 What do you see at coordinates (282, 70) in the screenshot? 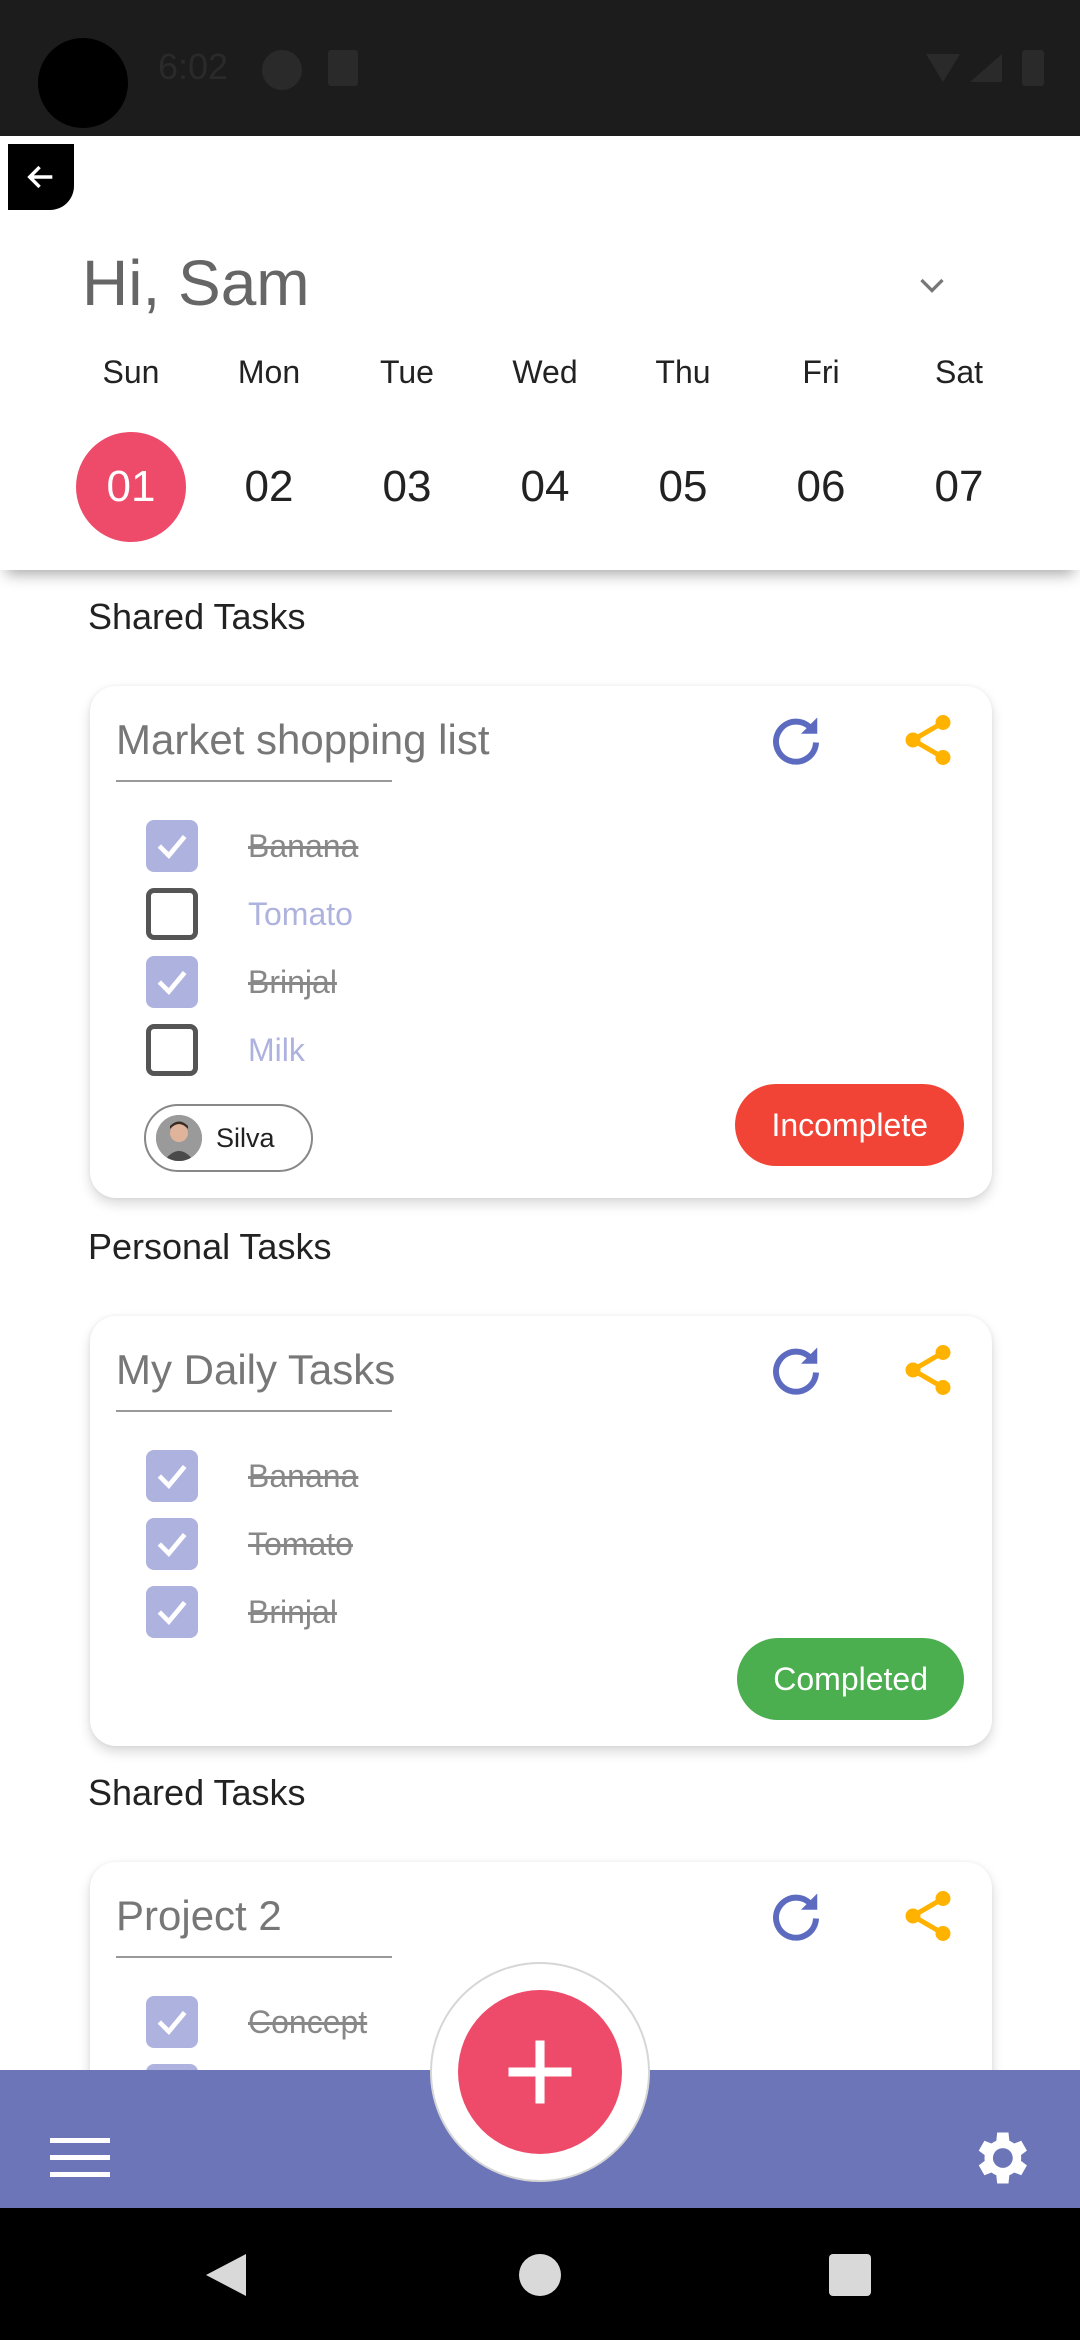
I see `data-saver-icon` at bounding box center [282, 70].